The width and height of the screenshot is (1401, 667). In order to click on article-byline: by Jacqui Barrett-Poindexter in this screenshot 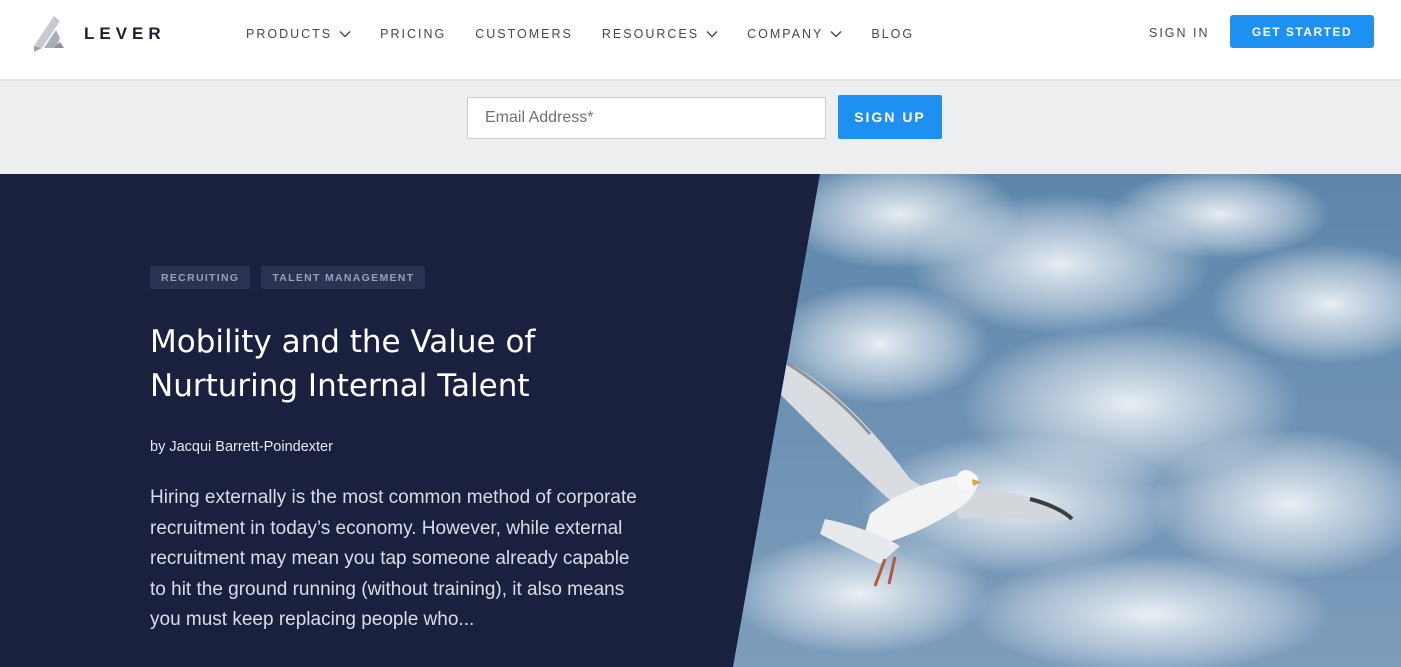, I will do `click(241, 447)`.